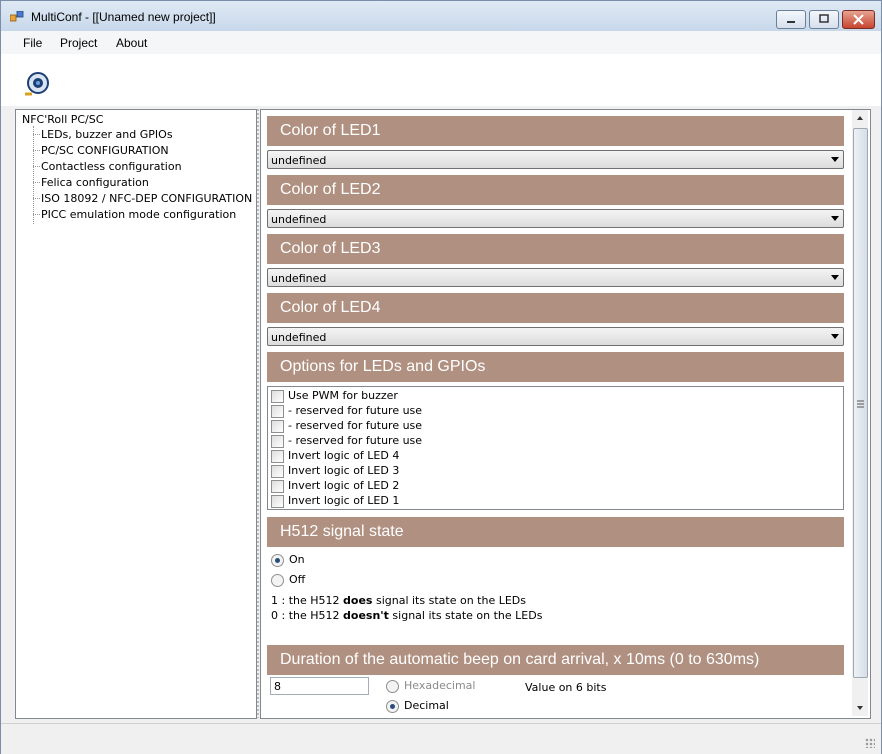 The image size is (882, 754). Describe the element at coordinates (111, 166) in the screenshot. I see `tree-item-contactless: Contactless configuration` at that location.